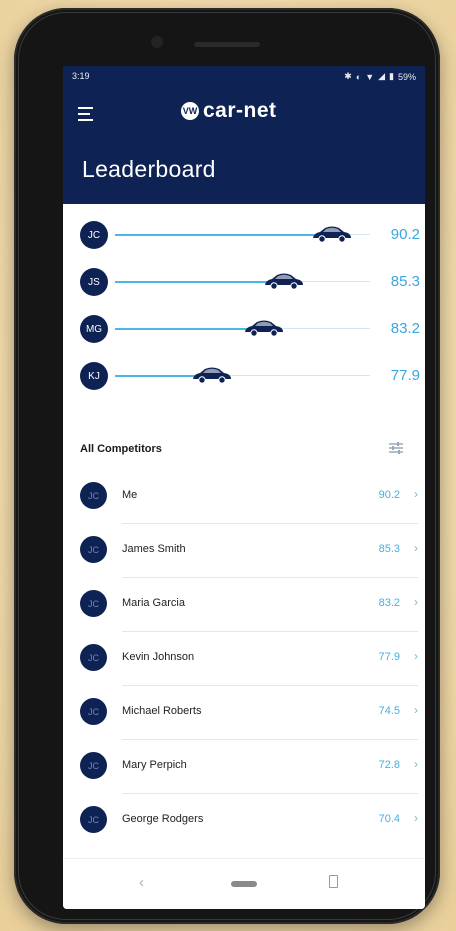 The image size is (456, 931). I want to click on status-bar: 3:19 ✱ ◐ ▼ ◢ ▮ 59%, so click(244, 78).